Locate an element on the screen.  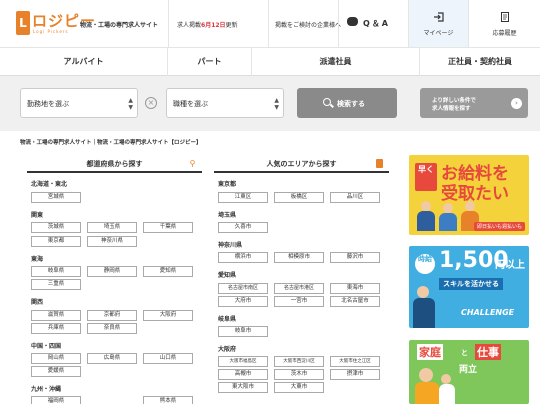
area-panel-header: 人気のエリアから探す is located at coordinates (301, 164).